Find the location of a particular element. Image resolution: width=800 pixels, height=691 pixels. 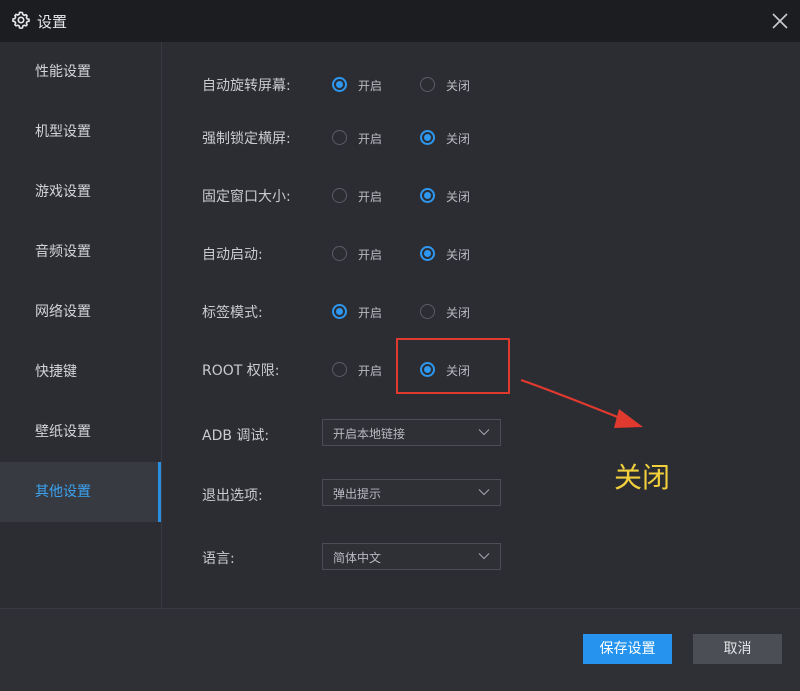

auto-start-off-label: 关闭 is located at coordinates (458, 255).